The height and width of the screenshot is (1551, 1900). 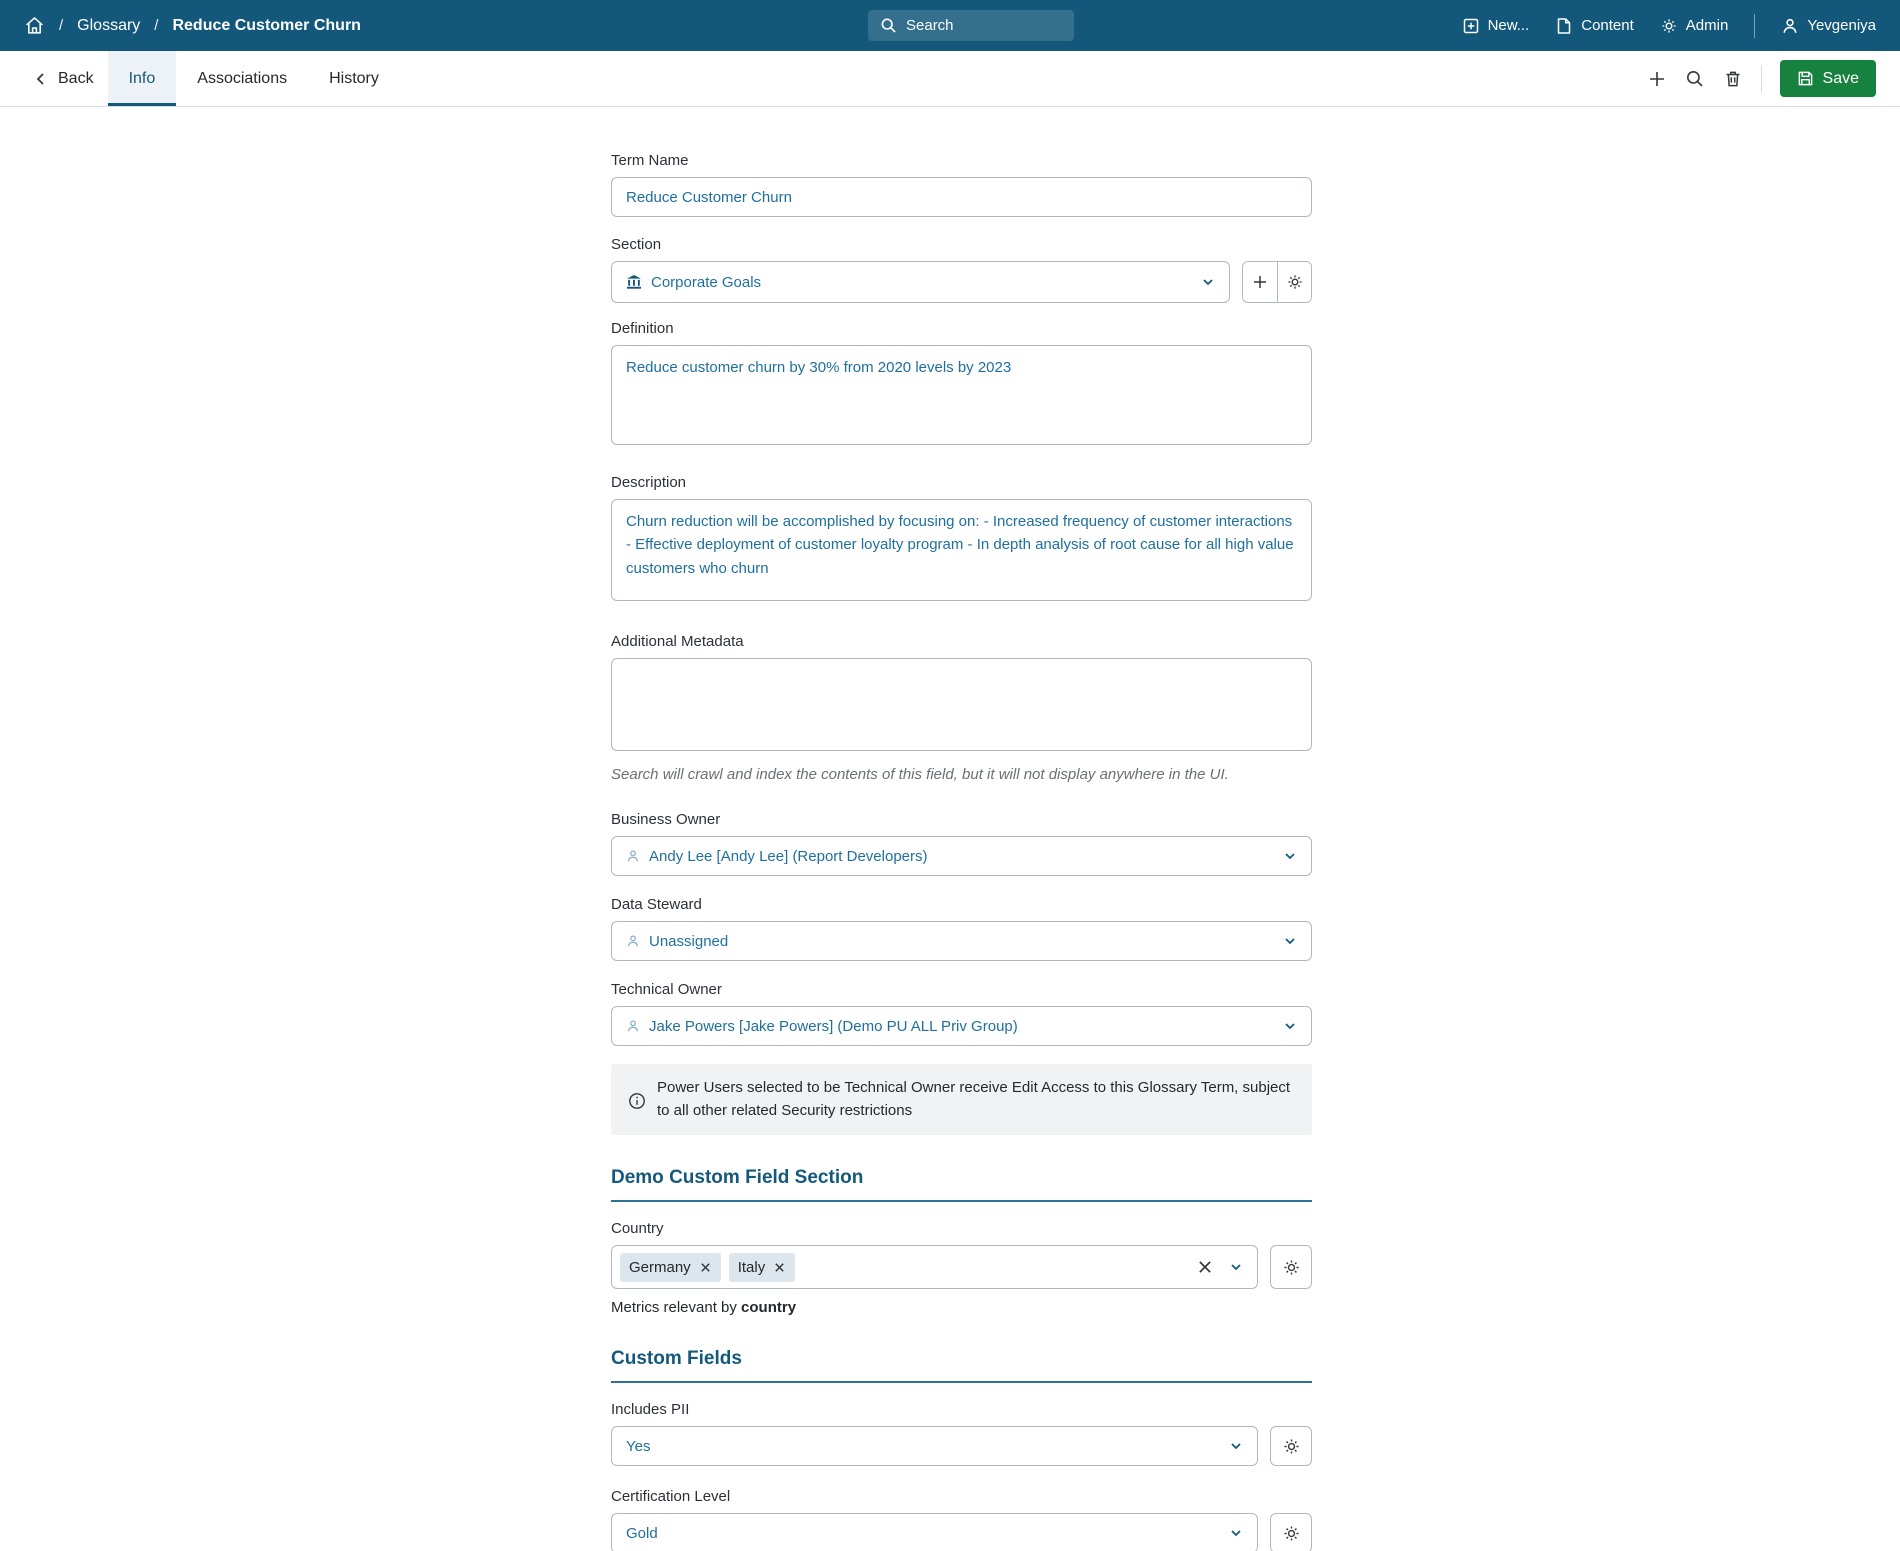 What do you see at coordinates (1840, 78) in the screenshot?
I see `save-label: Save` at bounding box center [1840, 78].